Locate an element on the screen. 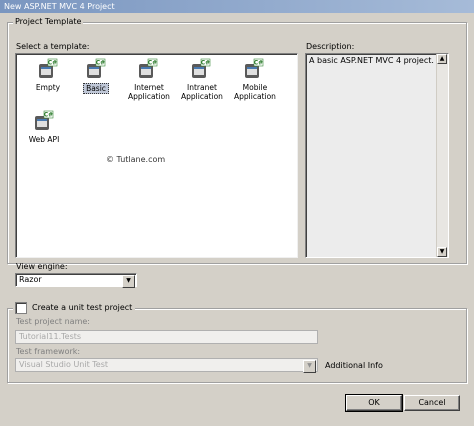  template-label: Internet Application is located at coordinates (149, 92).